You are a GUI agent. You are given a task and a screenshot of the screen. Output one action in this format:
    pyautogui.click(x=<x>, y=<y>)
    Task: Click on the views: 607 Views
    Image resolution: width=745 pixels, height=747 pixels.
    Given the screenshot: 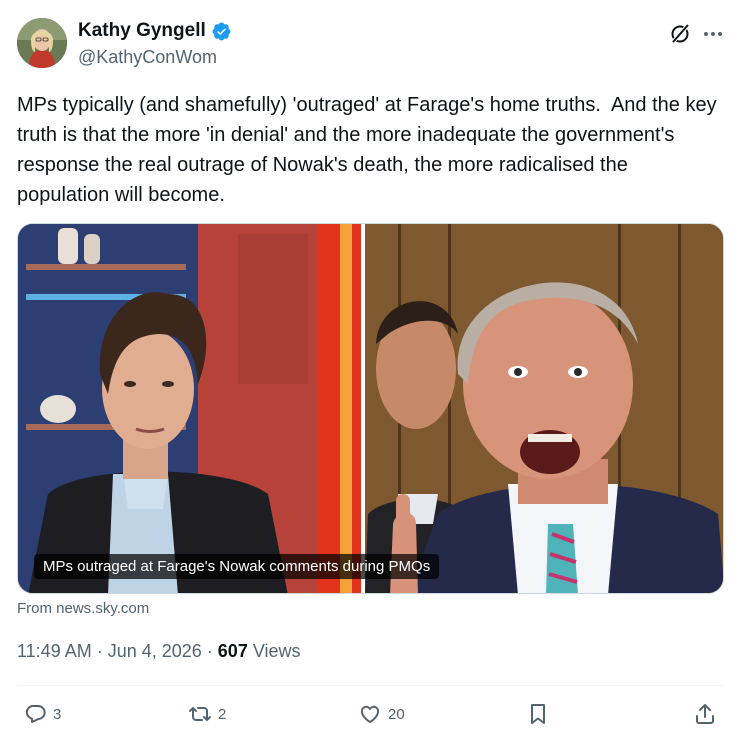 What is the action you would take?
    pyautogui.click(x=259, y=651)
    